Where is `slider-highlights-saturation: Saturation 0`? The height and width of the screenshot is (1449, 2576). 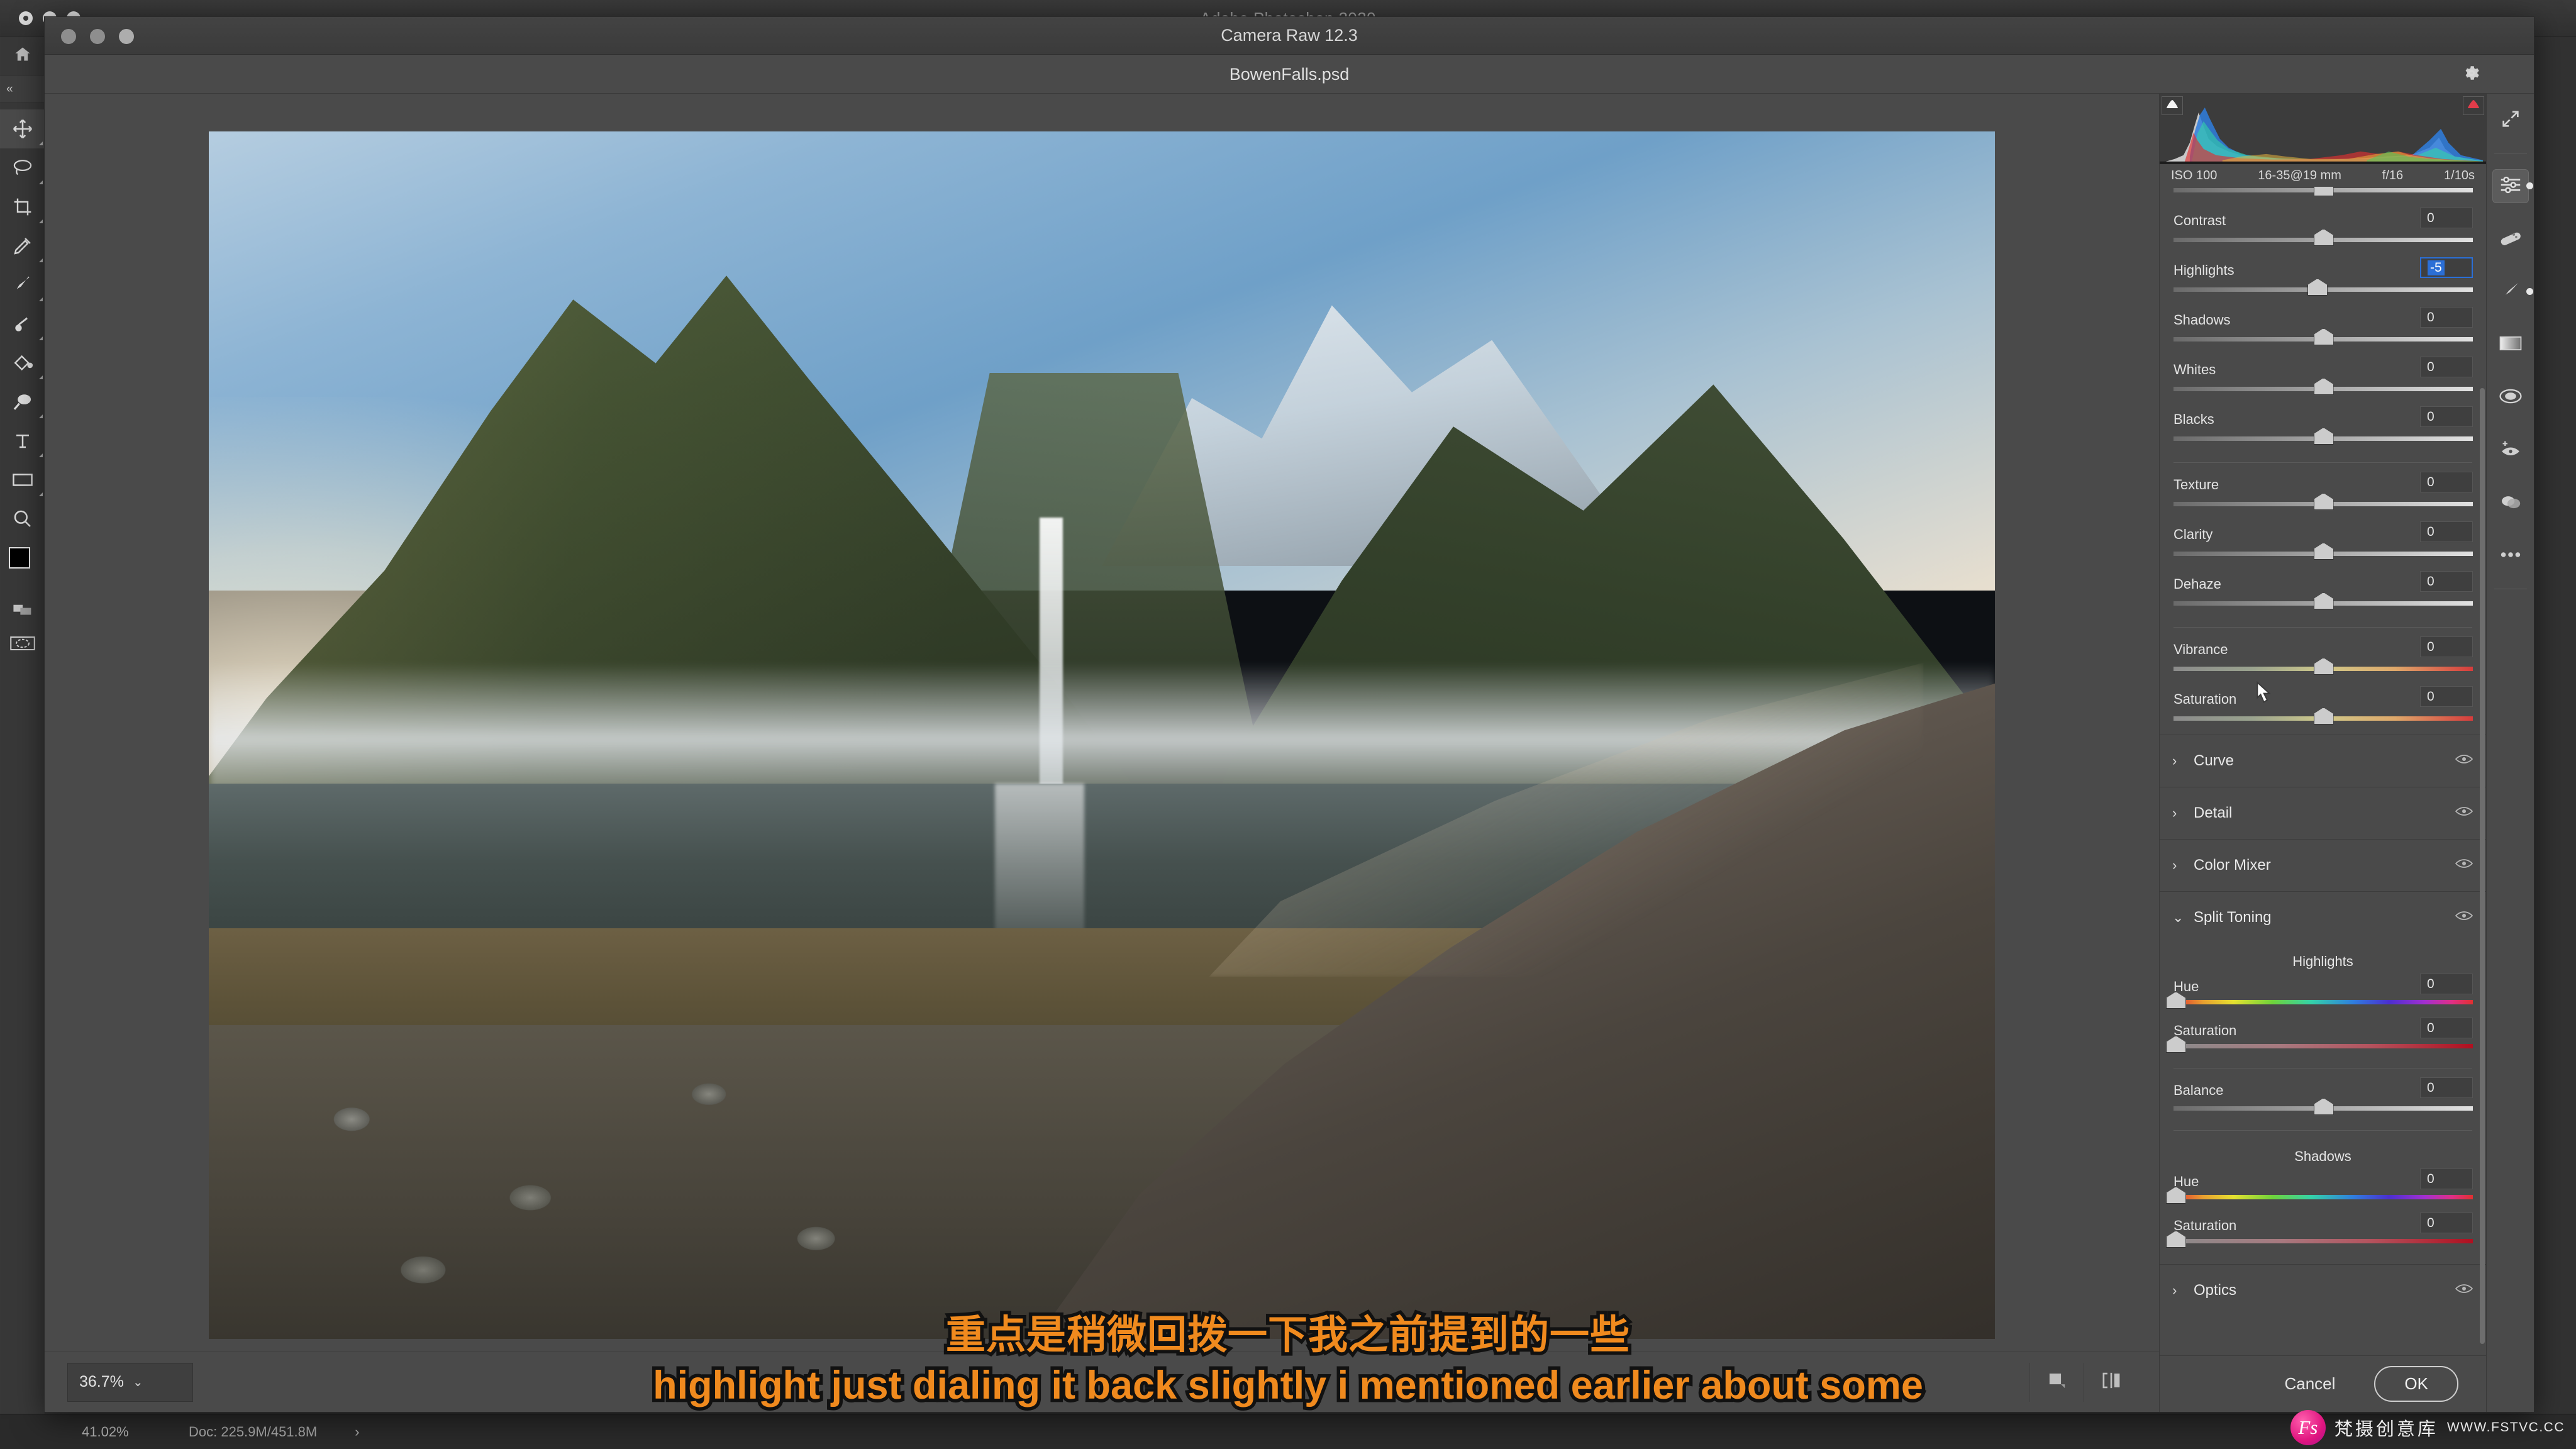
slider-highlights-saturation: Saturation 0 is located at coordinates (2322, 1038).